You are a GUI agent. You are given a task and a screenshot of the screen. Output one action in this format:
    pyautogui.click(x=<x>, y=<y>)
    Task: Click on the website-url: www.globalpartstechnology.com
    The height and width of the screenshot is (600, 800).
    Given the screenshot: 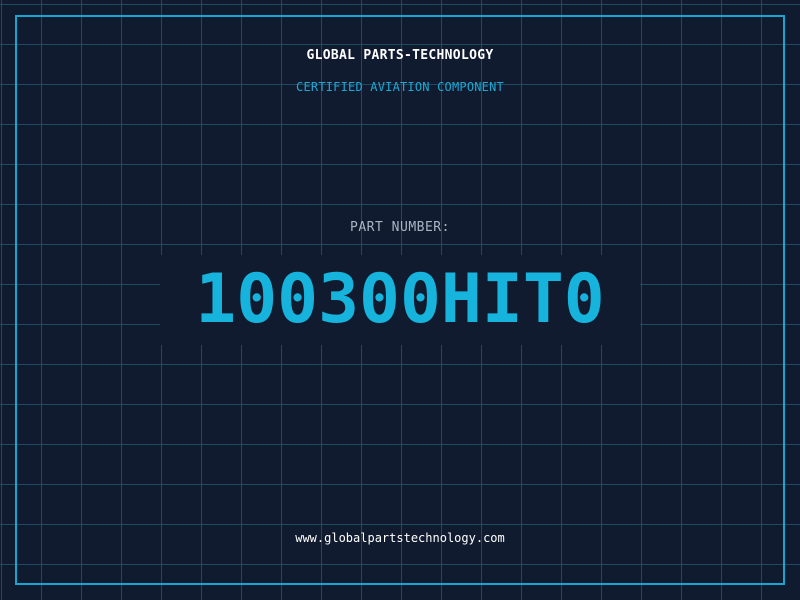 What is the action you would take?
    pyautogui.click(x=400, y=538)
    